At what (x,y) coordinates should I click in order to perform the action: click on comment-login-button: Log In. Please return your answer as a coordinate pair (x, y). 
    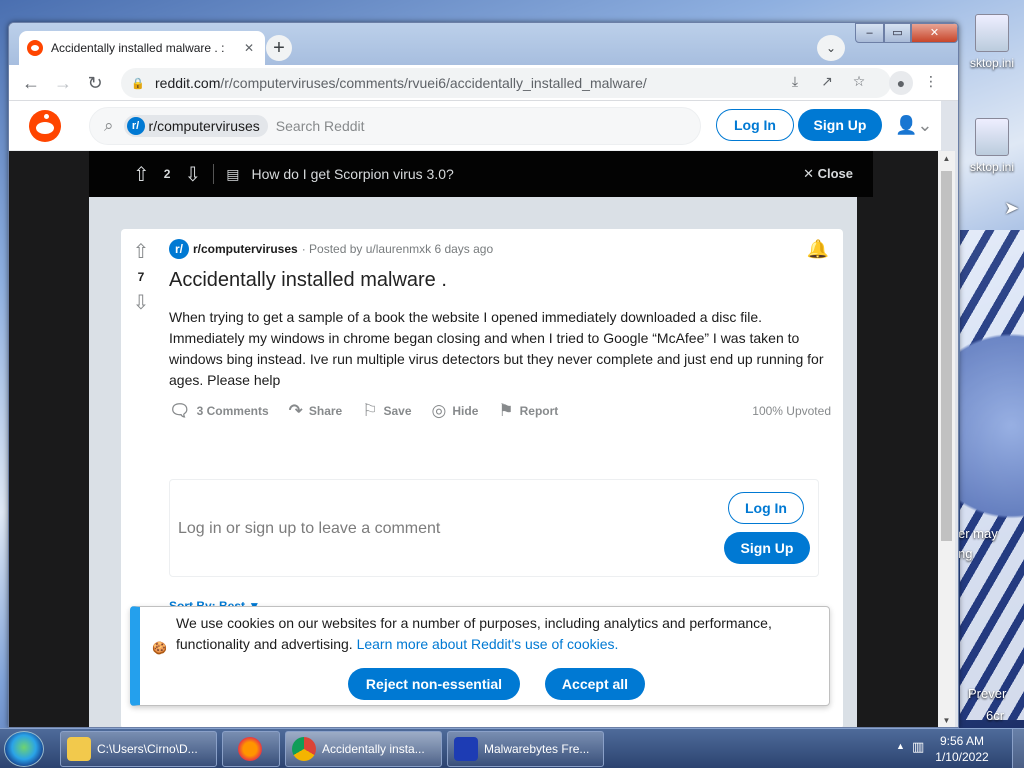
    Looking at the image, I should click on (766, 508).